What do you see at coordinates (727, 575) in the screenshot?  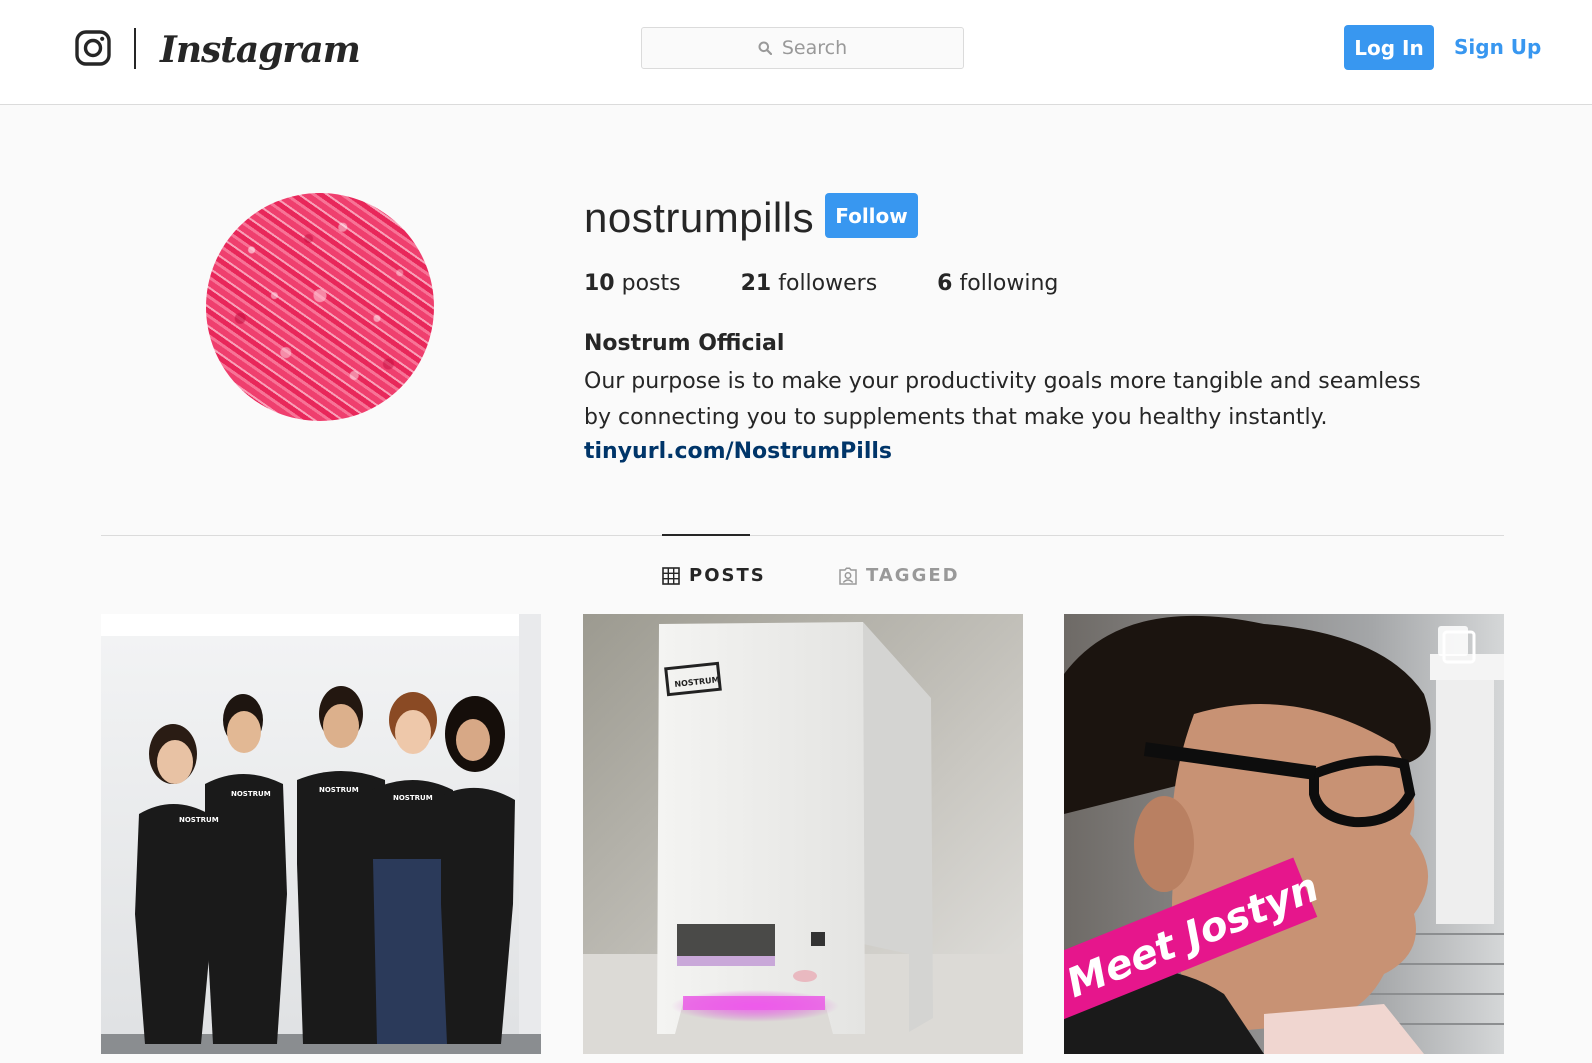 I see `tab-posts-label: POSTS` at bounding box center [727, 575].